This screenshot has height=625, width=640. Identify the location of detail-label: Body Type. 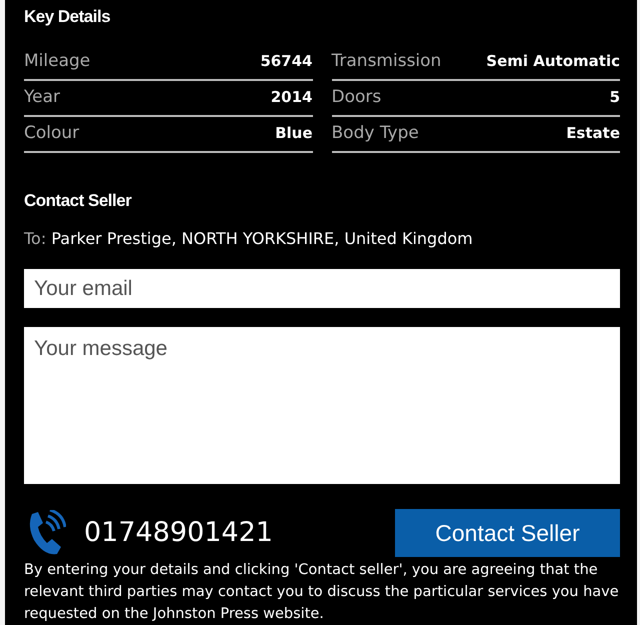
(375, 133).